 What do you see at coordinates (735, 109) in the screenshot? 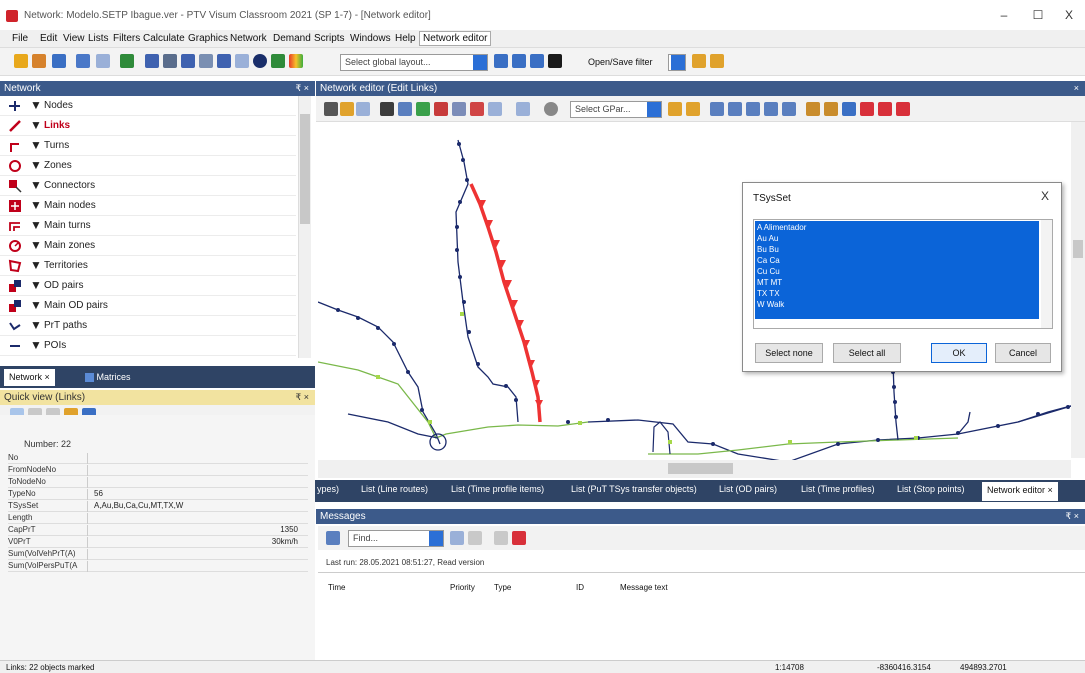
I see `zoom-in-icon` at bounding box center [735, 109].